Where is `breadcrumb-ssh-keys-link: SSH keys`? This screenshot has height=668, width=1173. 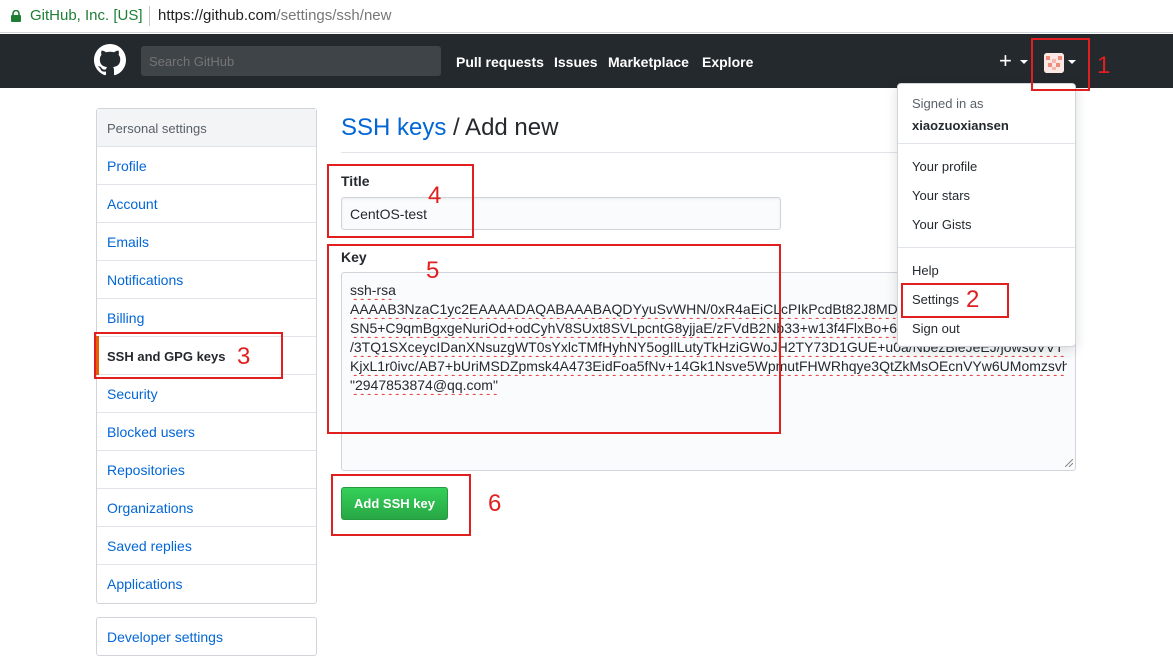 breadcrumb-ssh-keys-link: SSH keys is located at coordinates (393, 127).